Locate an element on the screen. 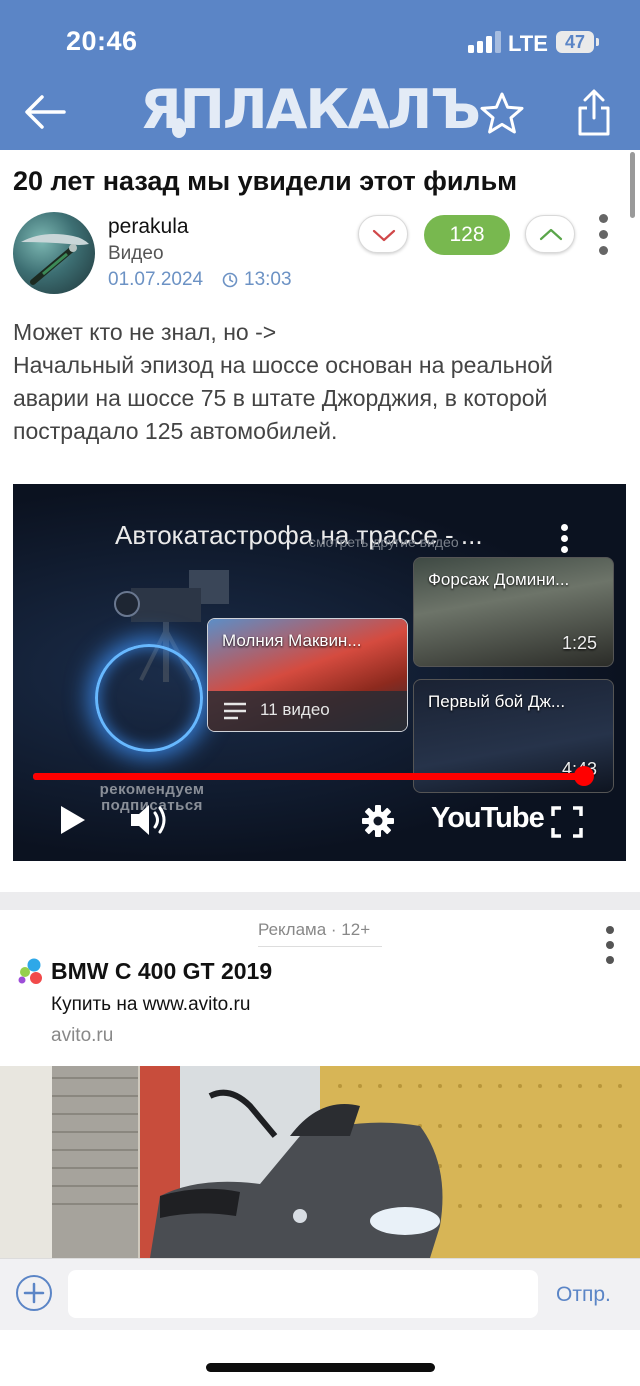 This screenshot has height=1386, width=640. section-divider is located at coordinates (320, 901).